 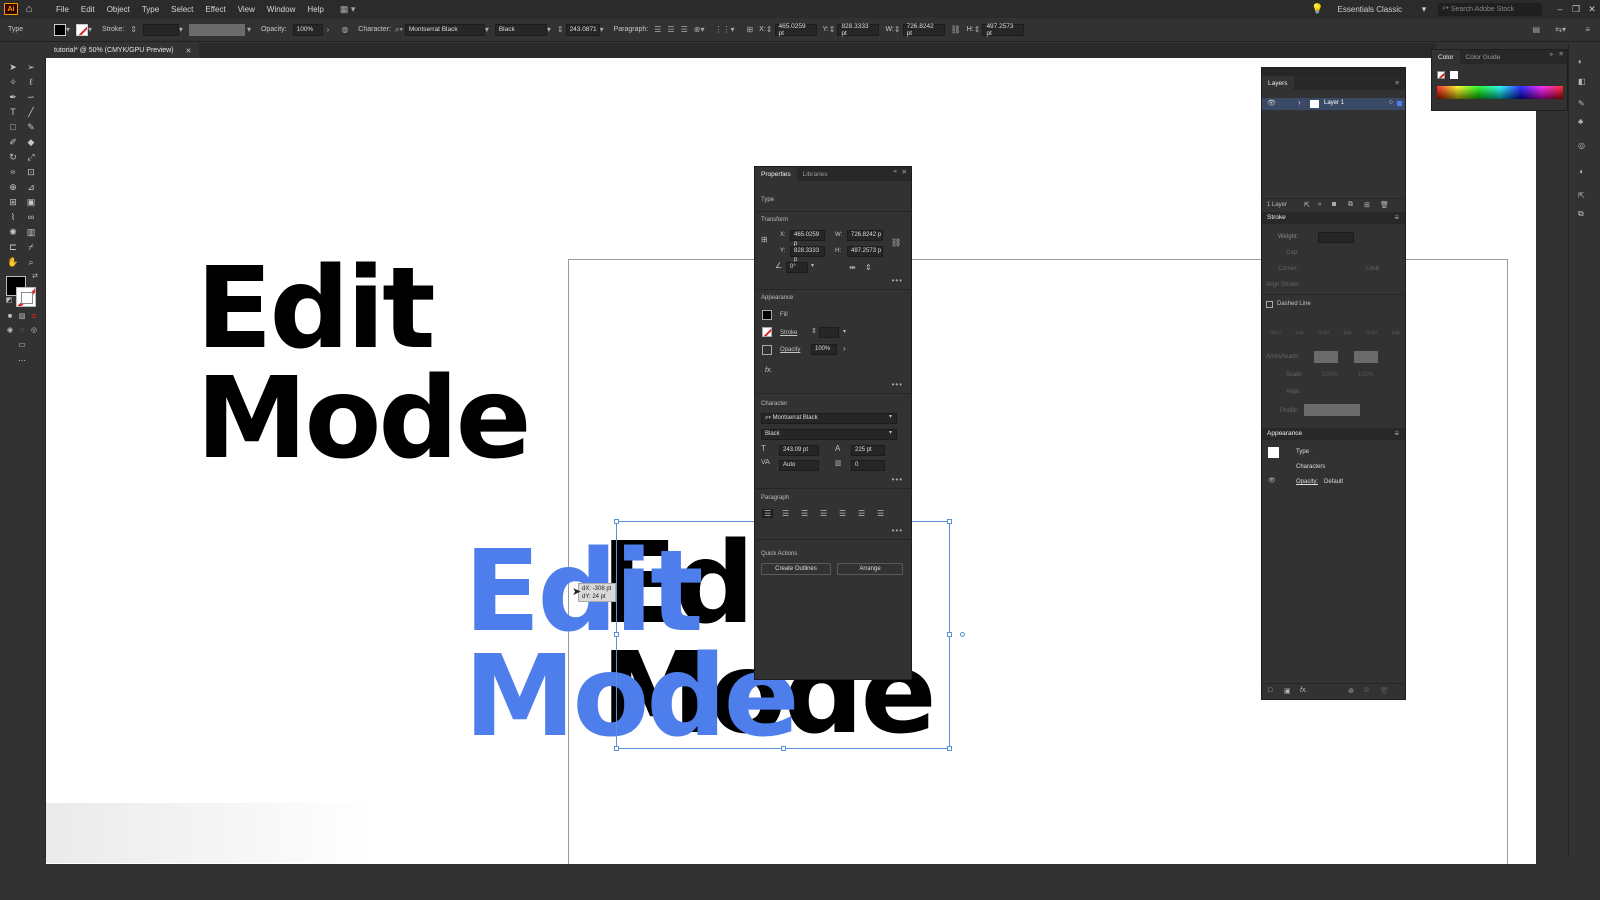 I want to click on magic-wand-icon: ✧, so click(x=13, y=82).